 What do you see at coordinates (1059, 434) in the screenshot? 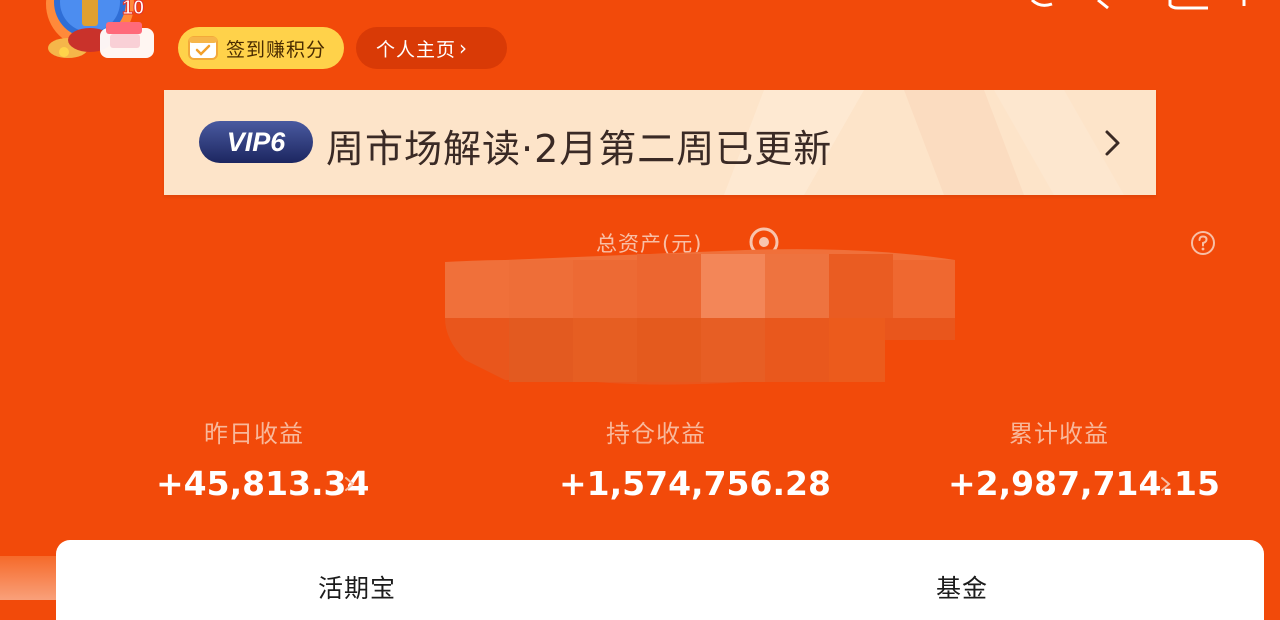
I see `cumulative-earnings-label: 累计收益` at bounding box center [1059, 434].